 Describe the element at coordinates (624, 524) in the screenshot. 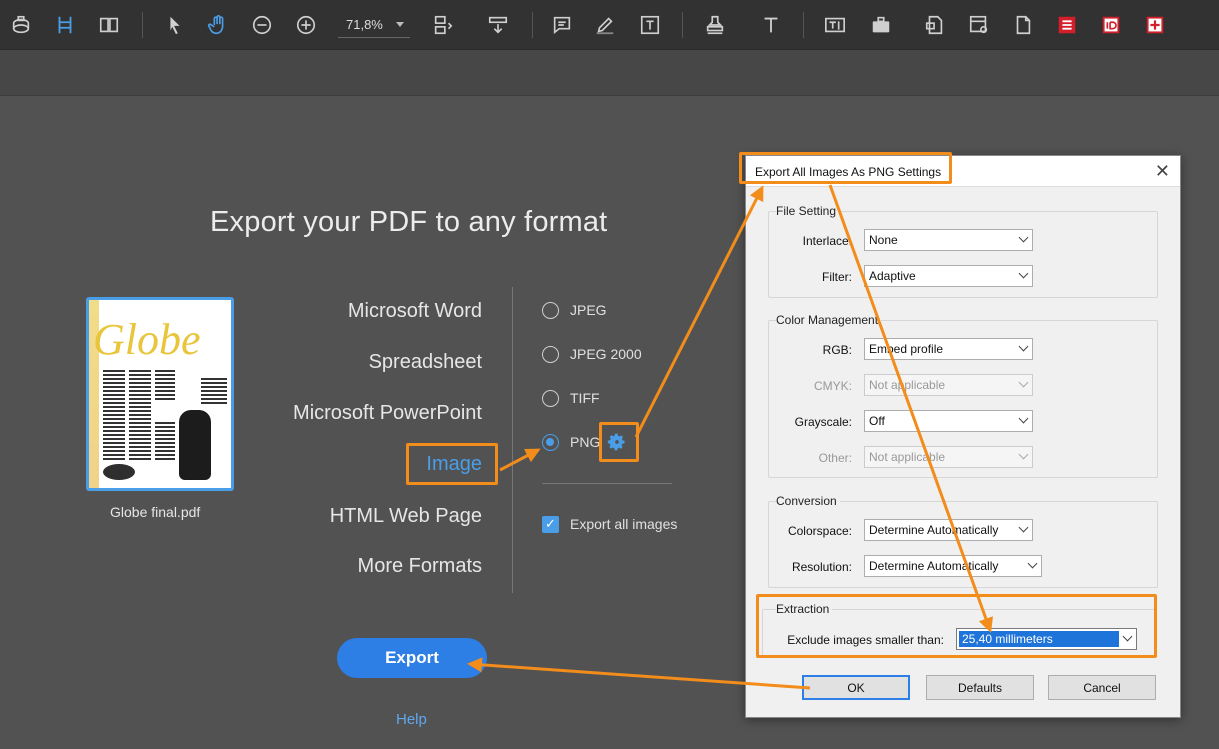

I see `checkbox-label: Export all images` at that location.